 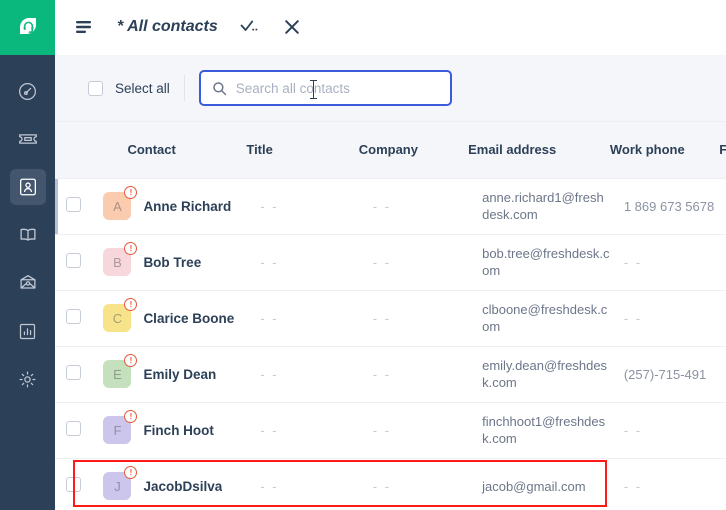 I want to click on search-icon, so click(x=219, y=88).